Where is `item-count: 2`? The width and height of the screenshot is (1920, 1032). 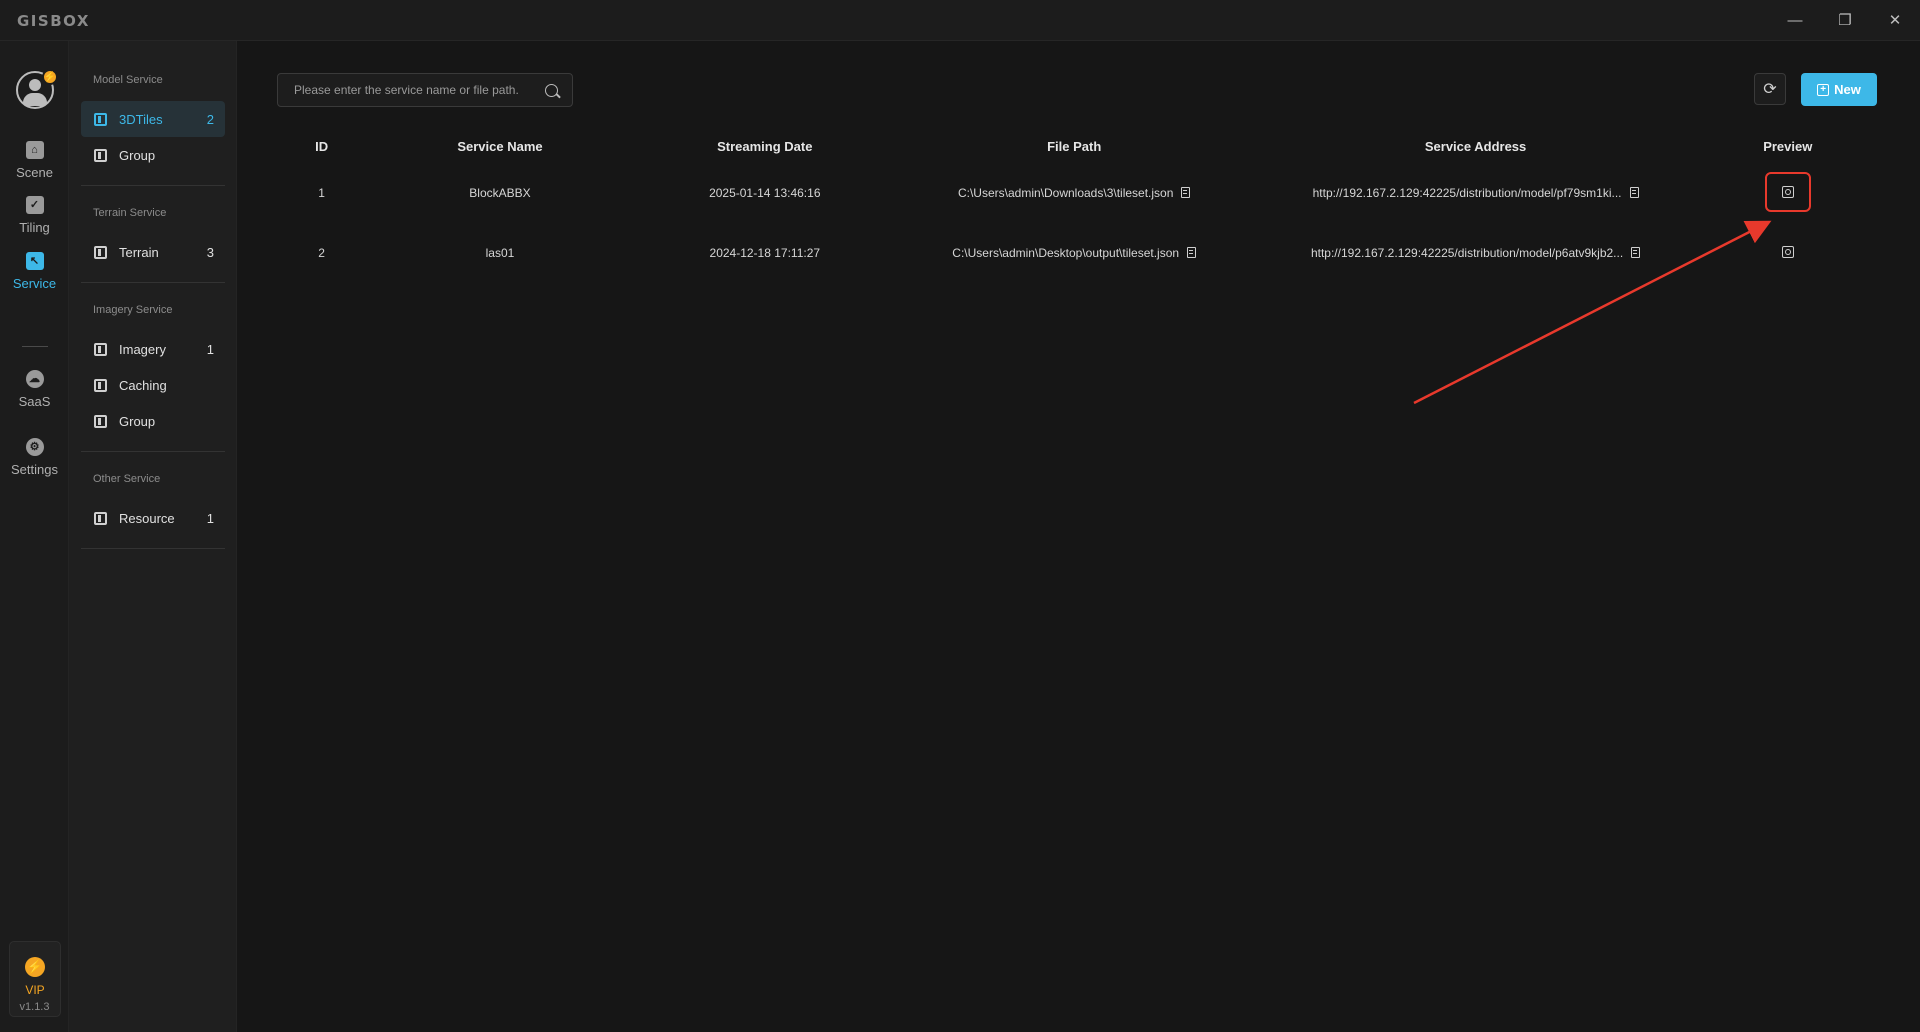
item-count: 2 is located at coordinates (210, 119).